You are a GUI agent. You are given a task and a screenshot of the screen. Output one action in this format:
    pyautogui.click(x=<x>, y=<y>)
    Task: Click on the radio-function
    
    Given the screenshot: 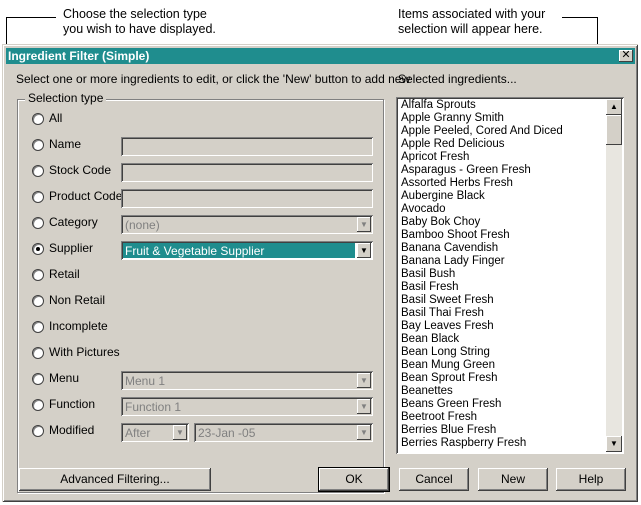 What is the action you would take?
    pyautogui.click(x=38, y=405)
    